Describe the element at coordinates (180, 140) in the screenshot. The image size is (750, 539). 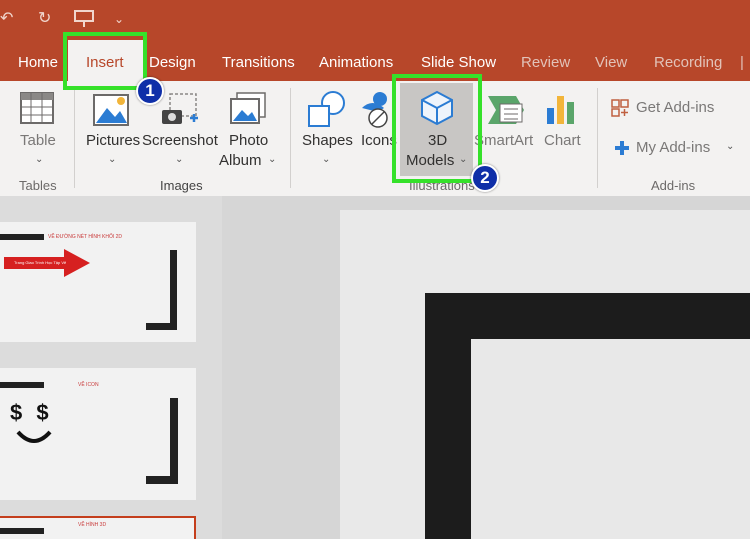
I see `screenshot-label: Screenshot` at that location.